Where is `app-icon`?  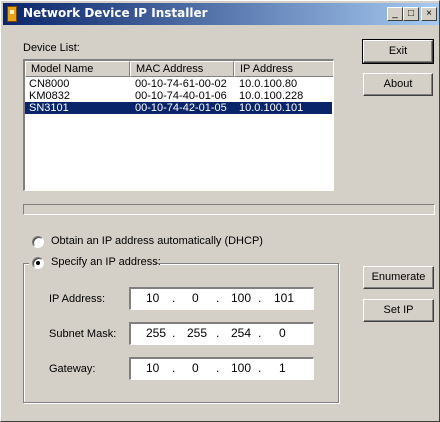 app-icon is located at coordinates (12, 14).